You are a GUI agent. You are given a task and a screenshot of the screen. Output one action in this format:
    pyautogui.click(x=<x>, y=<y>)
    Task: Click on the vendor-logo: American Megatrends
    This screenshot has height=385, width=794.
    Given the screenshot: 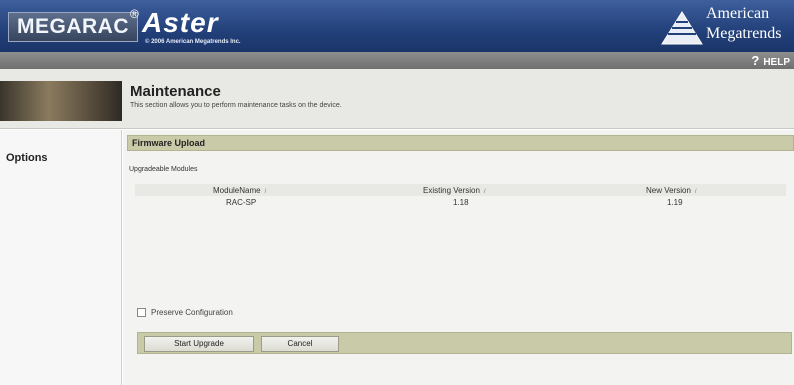 What is the action you would take?
    pyautogui.click(x=727, y=26)
    